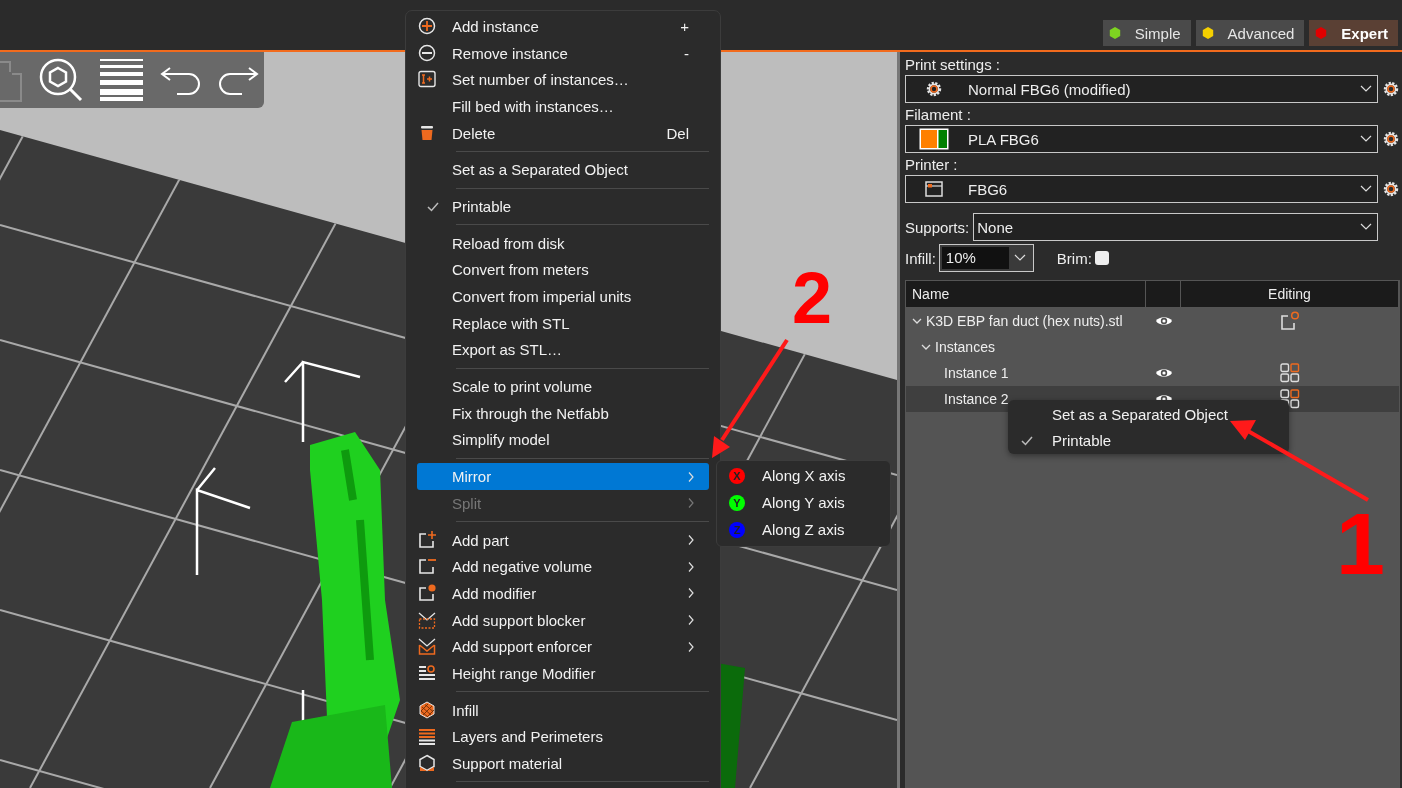 Image resolution: width=1402 pixels, height=788 pixels. What do you see at coordinates (737, 502) in the screenshot?
I see `axis-badge: Y` at bounding box center [737, 502].